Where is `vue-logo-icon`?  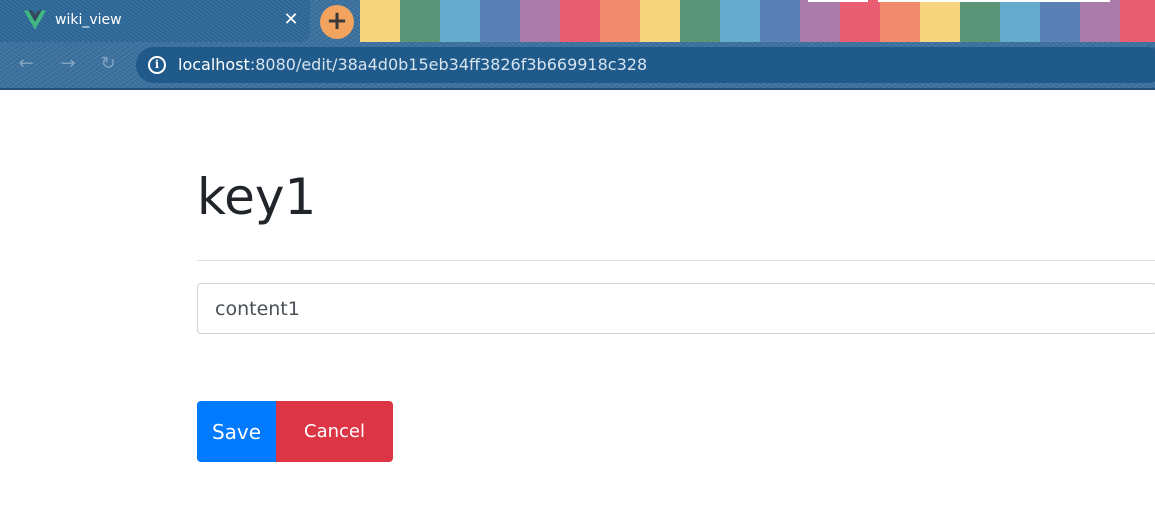 vue-logo-icon is located at coordinates (35, 20).